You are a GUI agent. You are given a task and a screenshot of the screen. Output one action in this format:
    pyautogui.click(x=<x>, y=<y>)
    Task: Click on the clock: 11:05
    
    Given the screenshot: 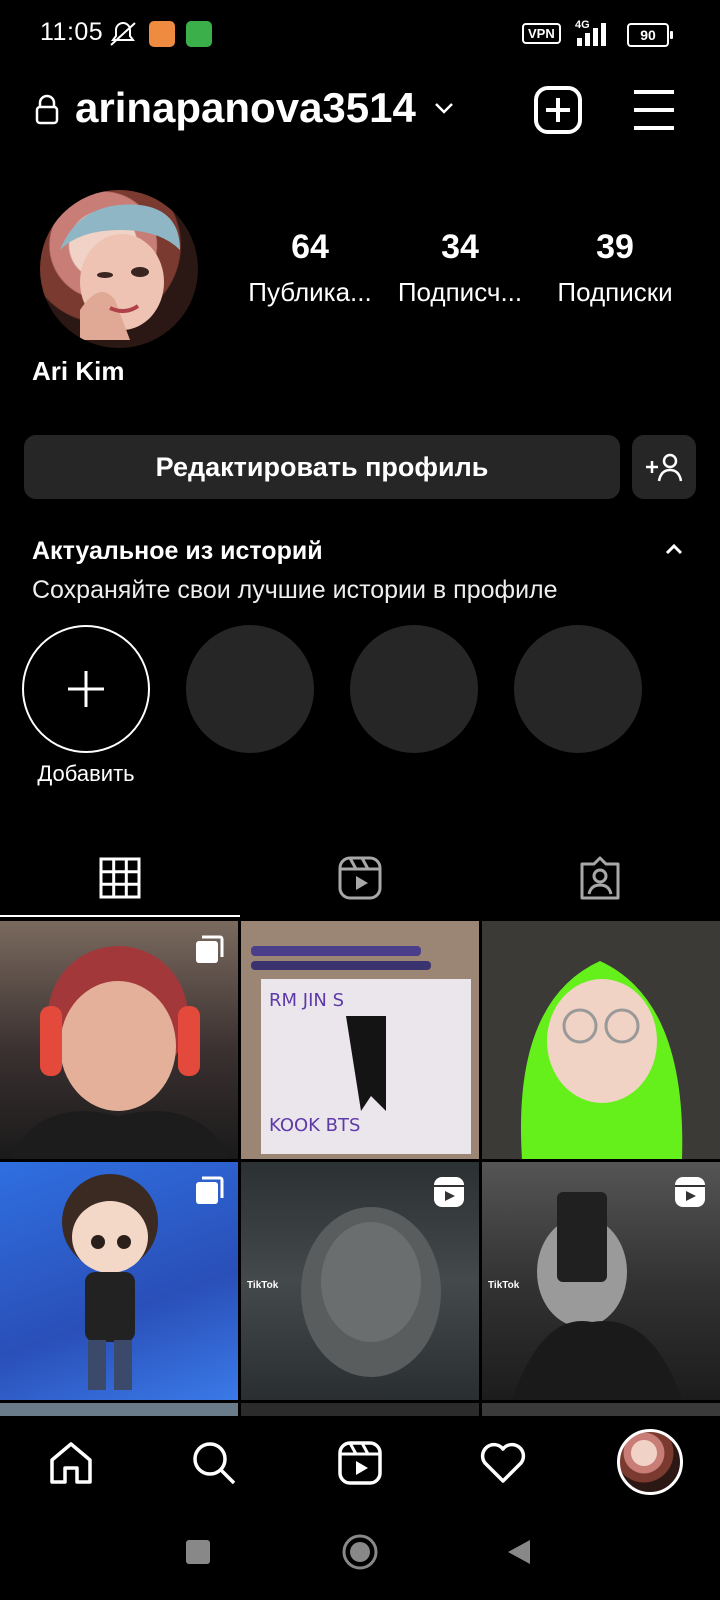 What is the action you would take?
    pyautogui.click(x=72, y=32)
    